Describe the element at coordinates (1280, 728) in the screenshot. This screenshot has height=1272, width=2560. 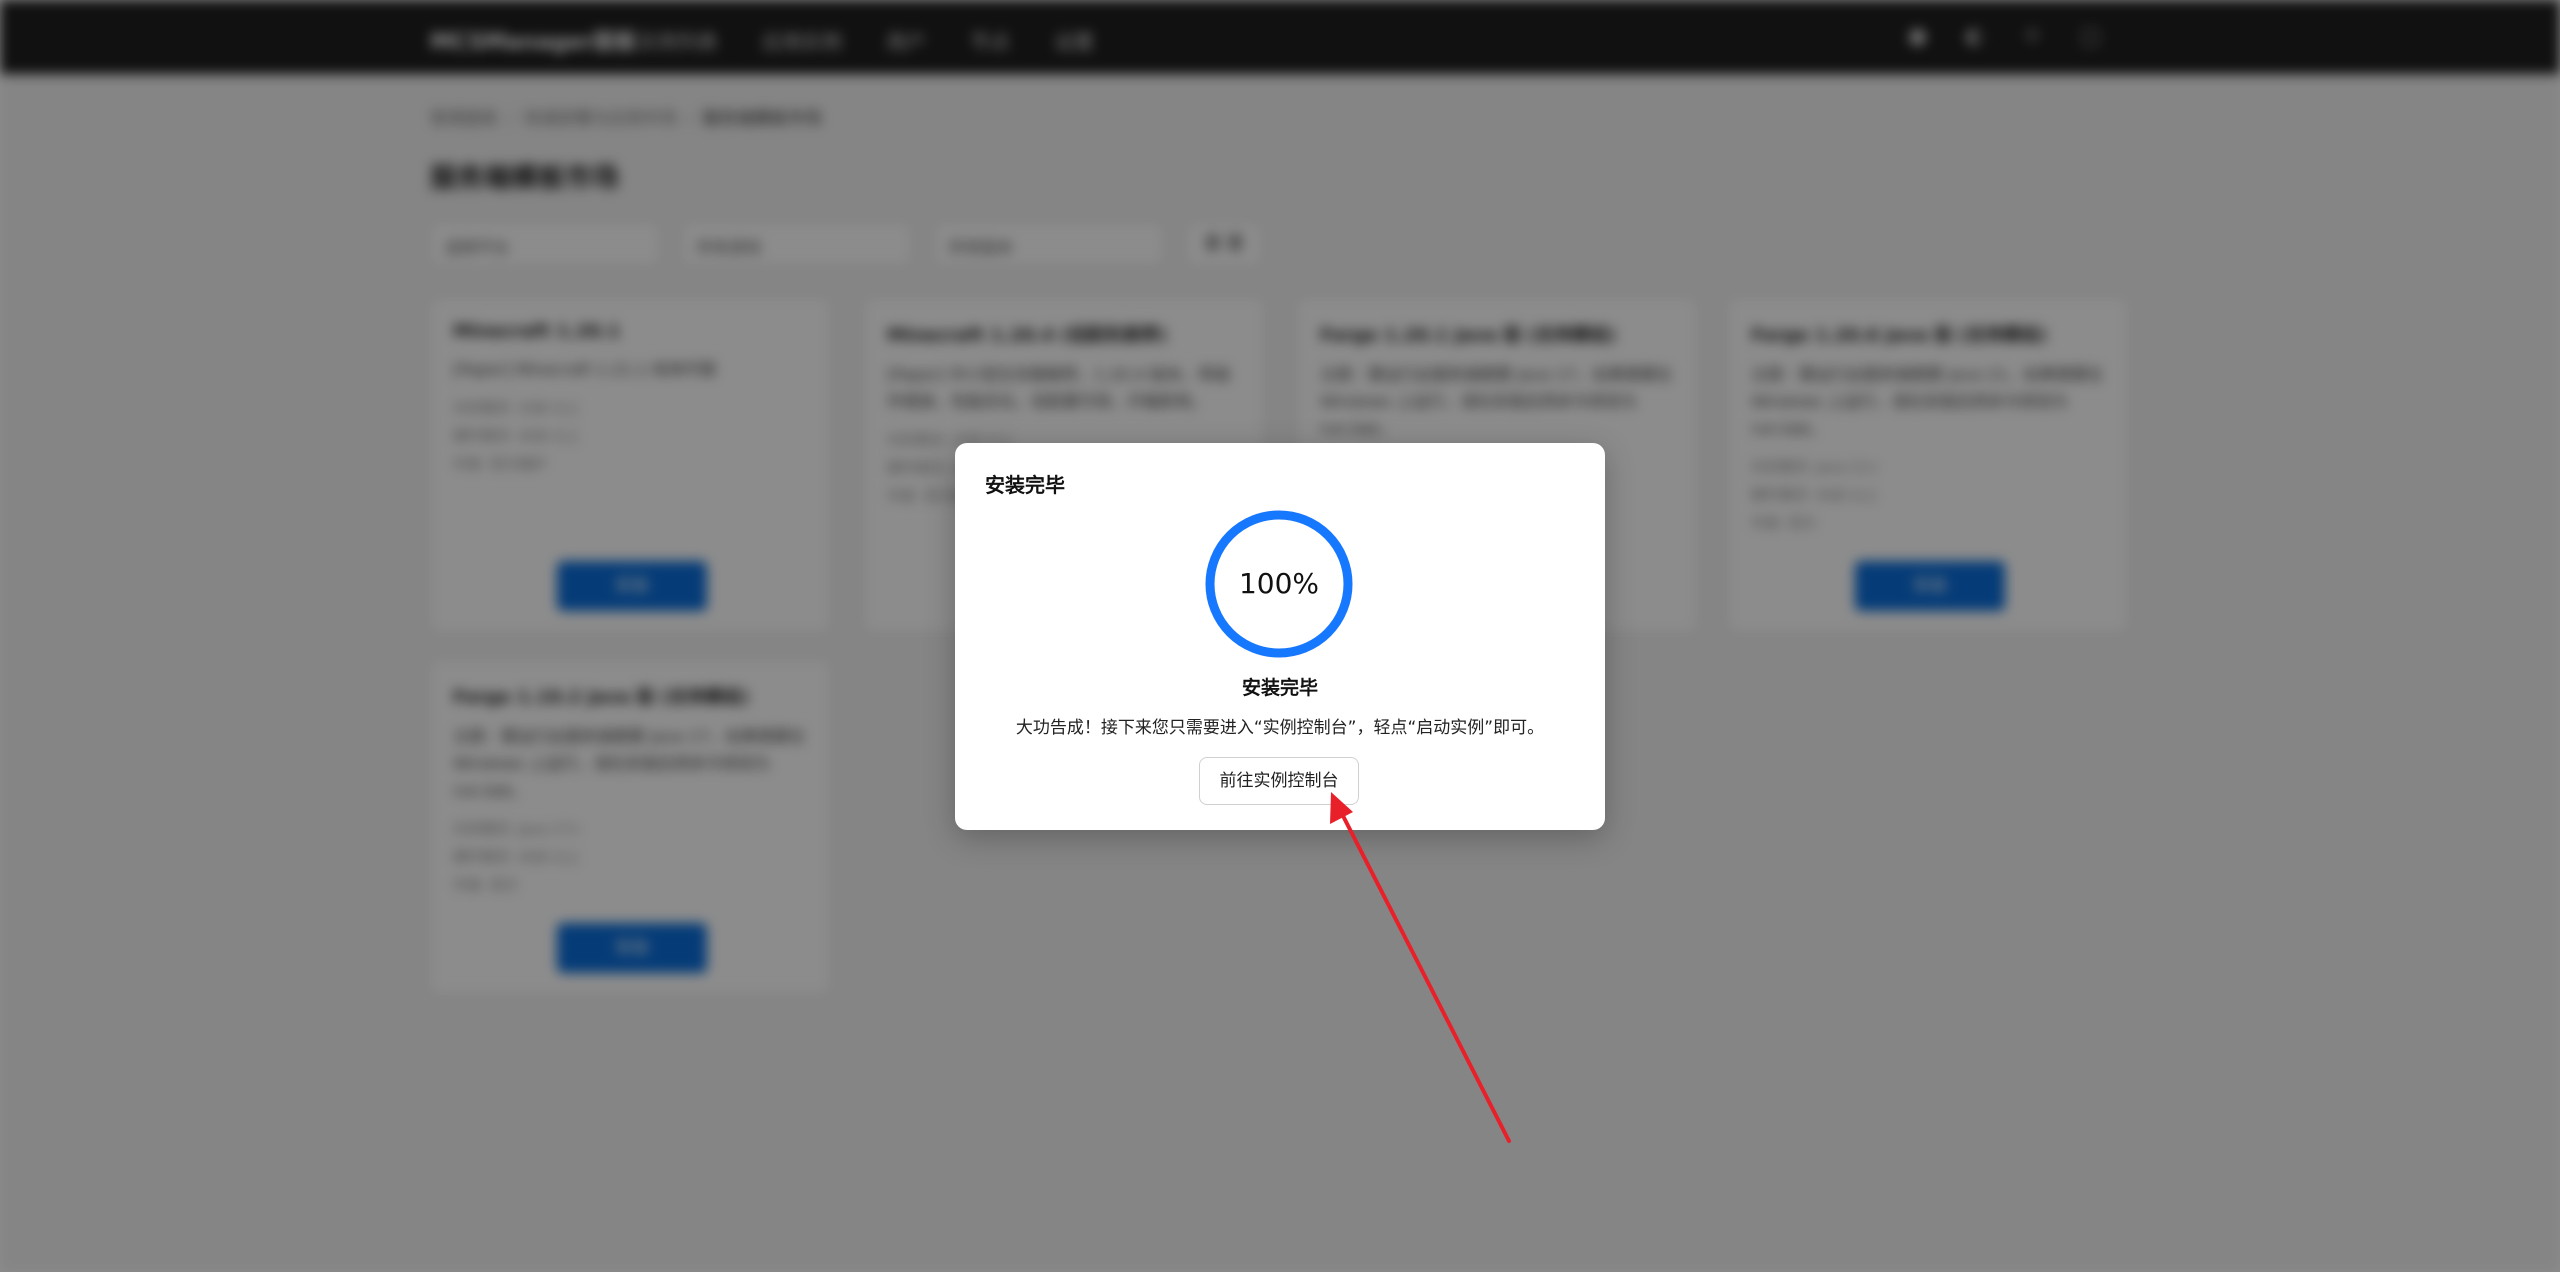
I see `result-subtitle: 大功告成！接下来您只需要进入“实例控制台”，轻点“启动实例”即可。` at that location.